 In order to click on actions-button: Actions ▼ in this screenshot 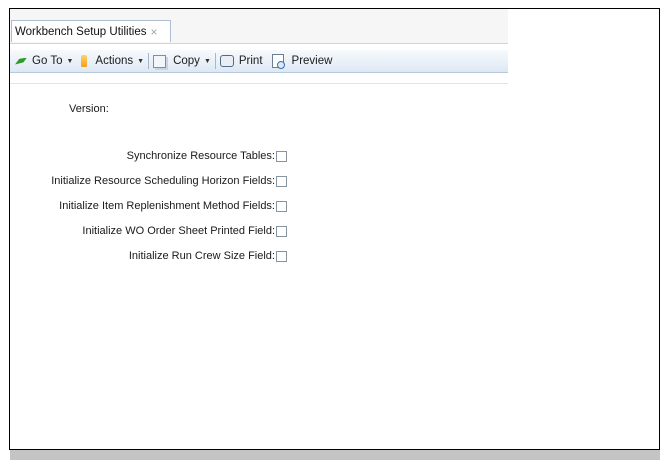, I will do `click(112, 61)`.